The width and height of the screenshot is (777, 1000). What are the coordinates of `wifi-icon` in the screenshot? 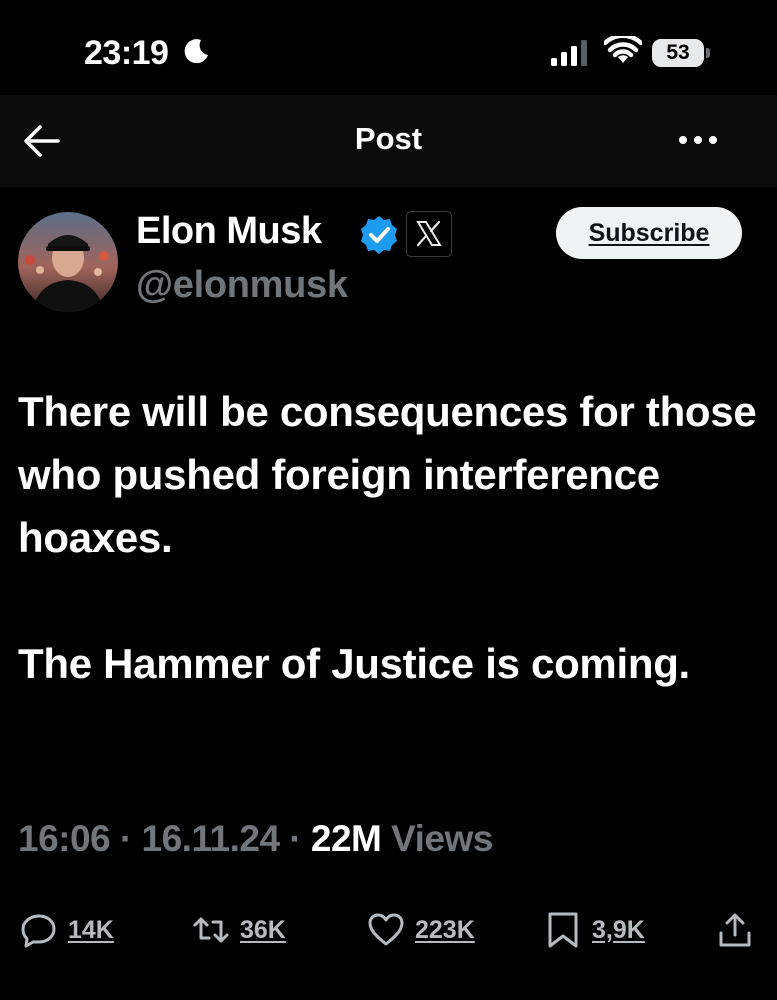 It's located at (623, 49).